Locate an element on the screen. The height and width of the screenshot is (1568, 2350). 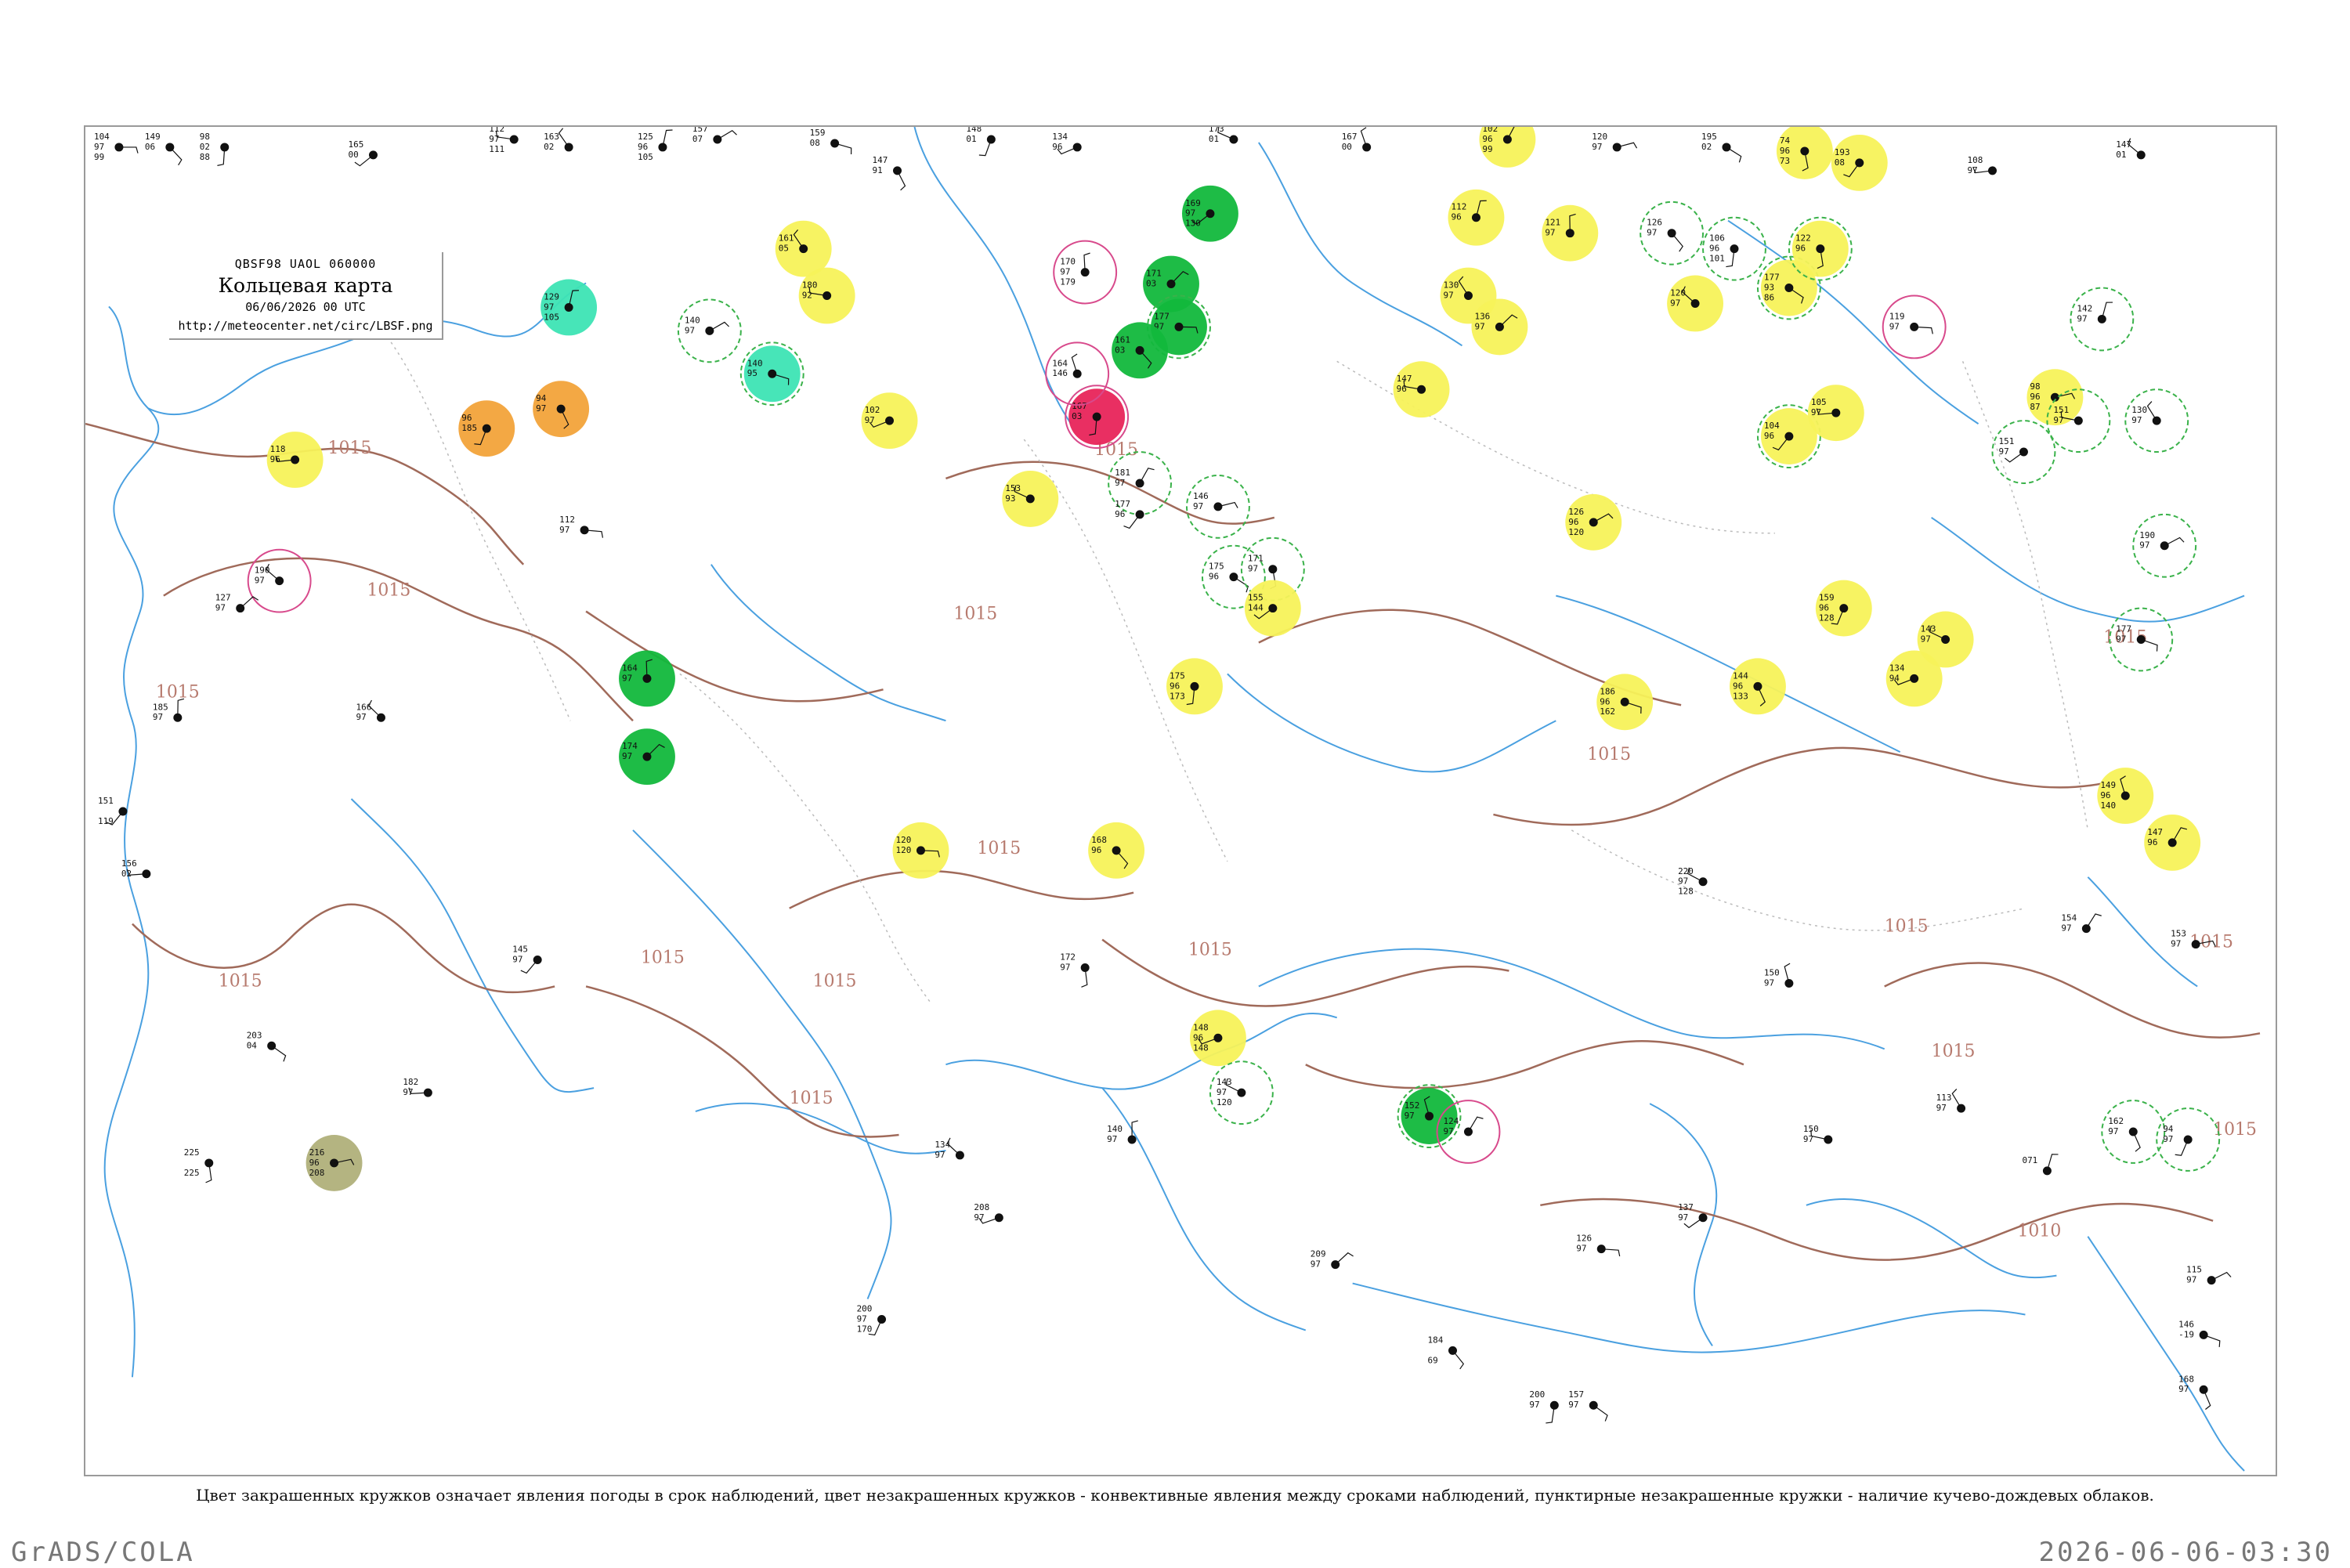
station-plot: 14791 is located at coordinates (890, 173).